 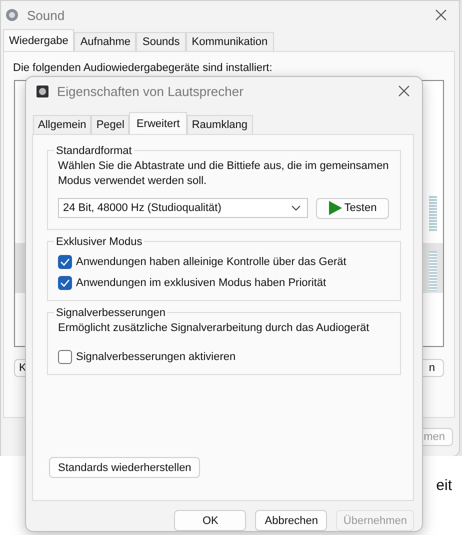 What do you see at coordinates (99, 242) in the screenshot?
I see `group-title: Exklusiver Modus` at bounding box center [99, 242].